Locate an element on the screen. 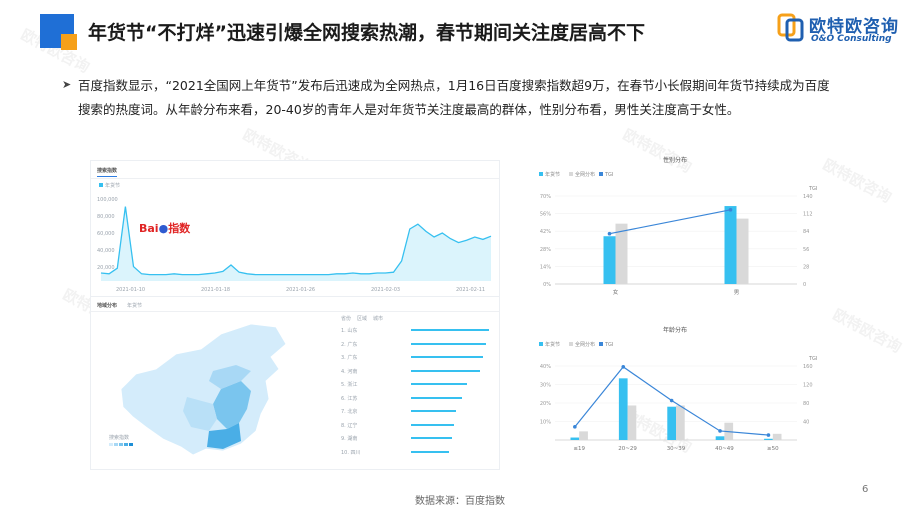 This screenshot has height=514, width=920. age-y2-label: TGI is located at coordinates (812, 359).